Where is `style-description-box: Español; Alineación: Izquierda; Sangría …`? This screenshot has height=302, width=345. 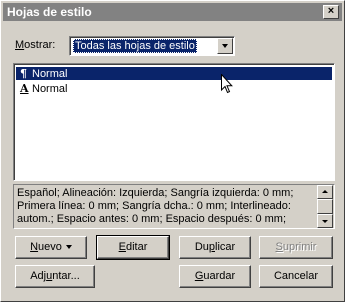 style-description-box: Español; Alineación: Izquierda; Sangría … is located at coordinates (174, 206).